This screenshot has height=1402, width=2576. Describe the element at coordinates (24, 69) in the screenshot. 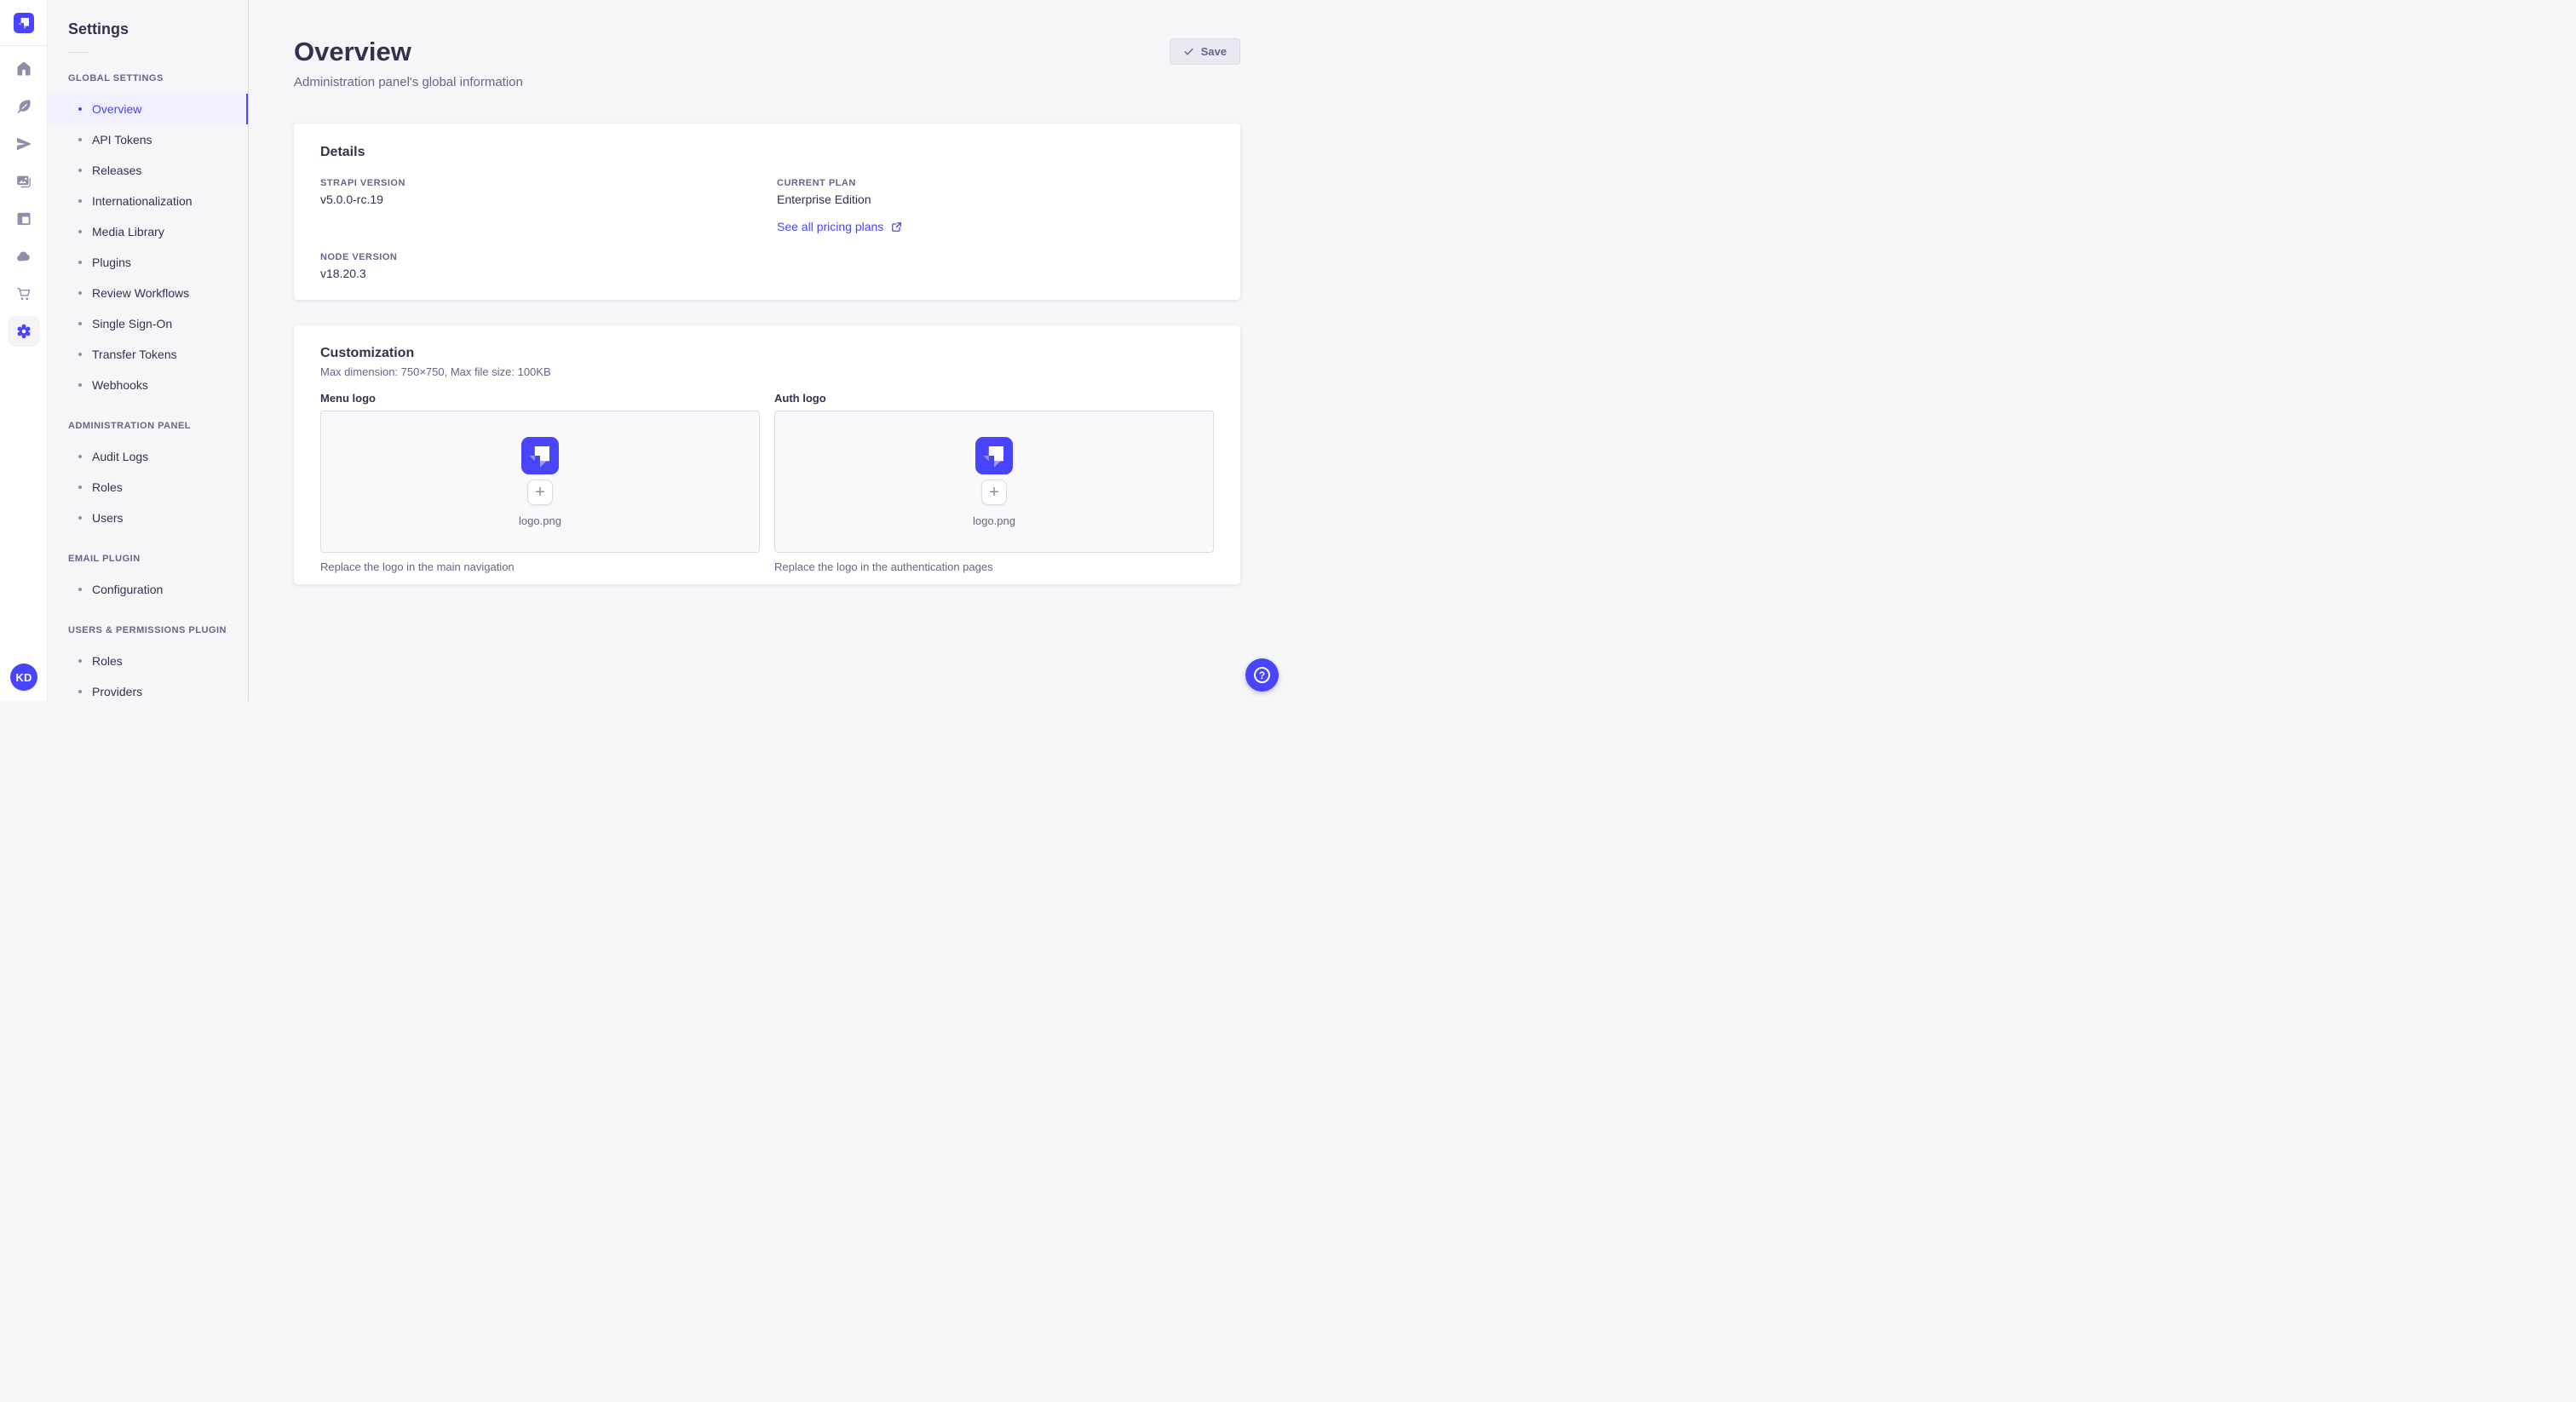

I see `home-icon` at that location.